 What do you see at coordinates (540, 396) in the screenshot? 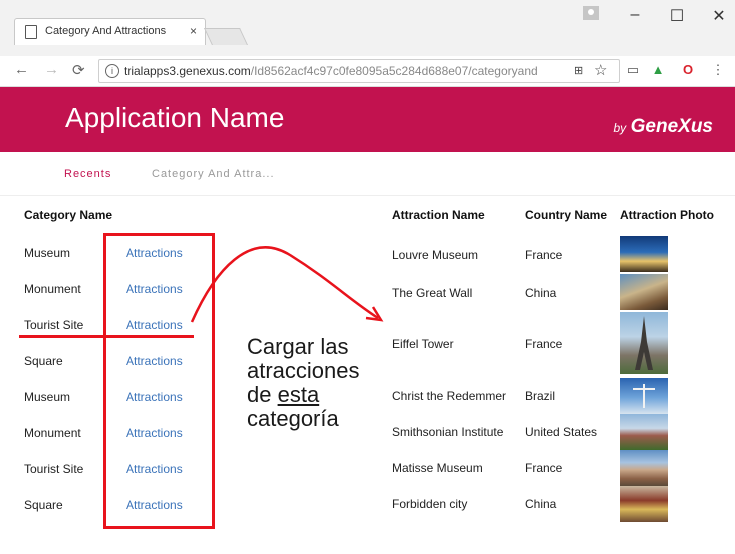
I see `country-name: Brazil` at bounding box center [540, 396].